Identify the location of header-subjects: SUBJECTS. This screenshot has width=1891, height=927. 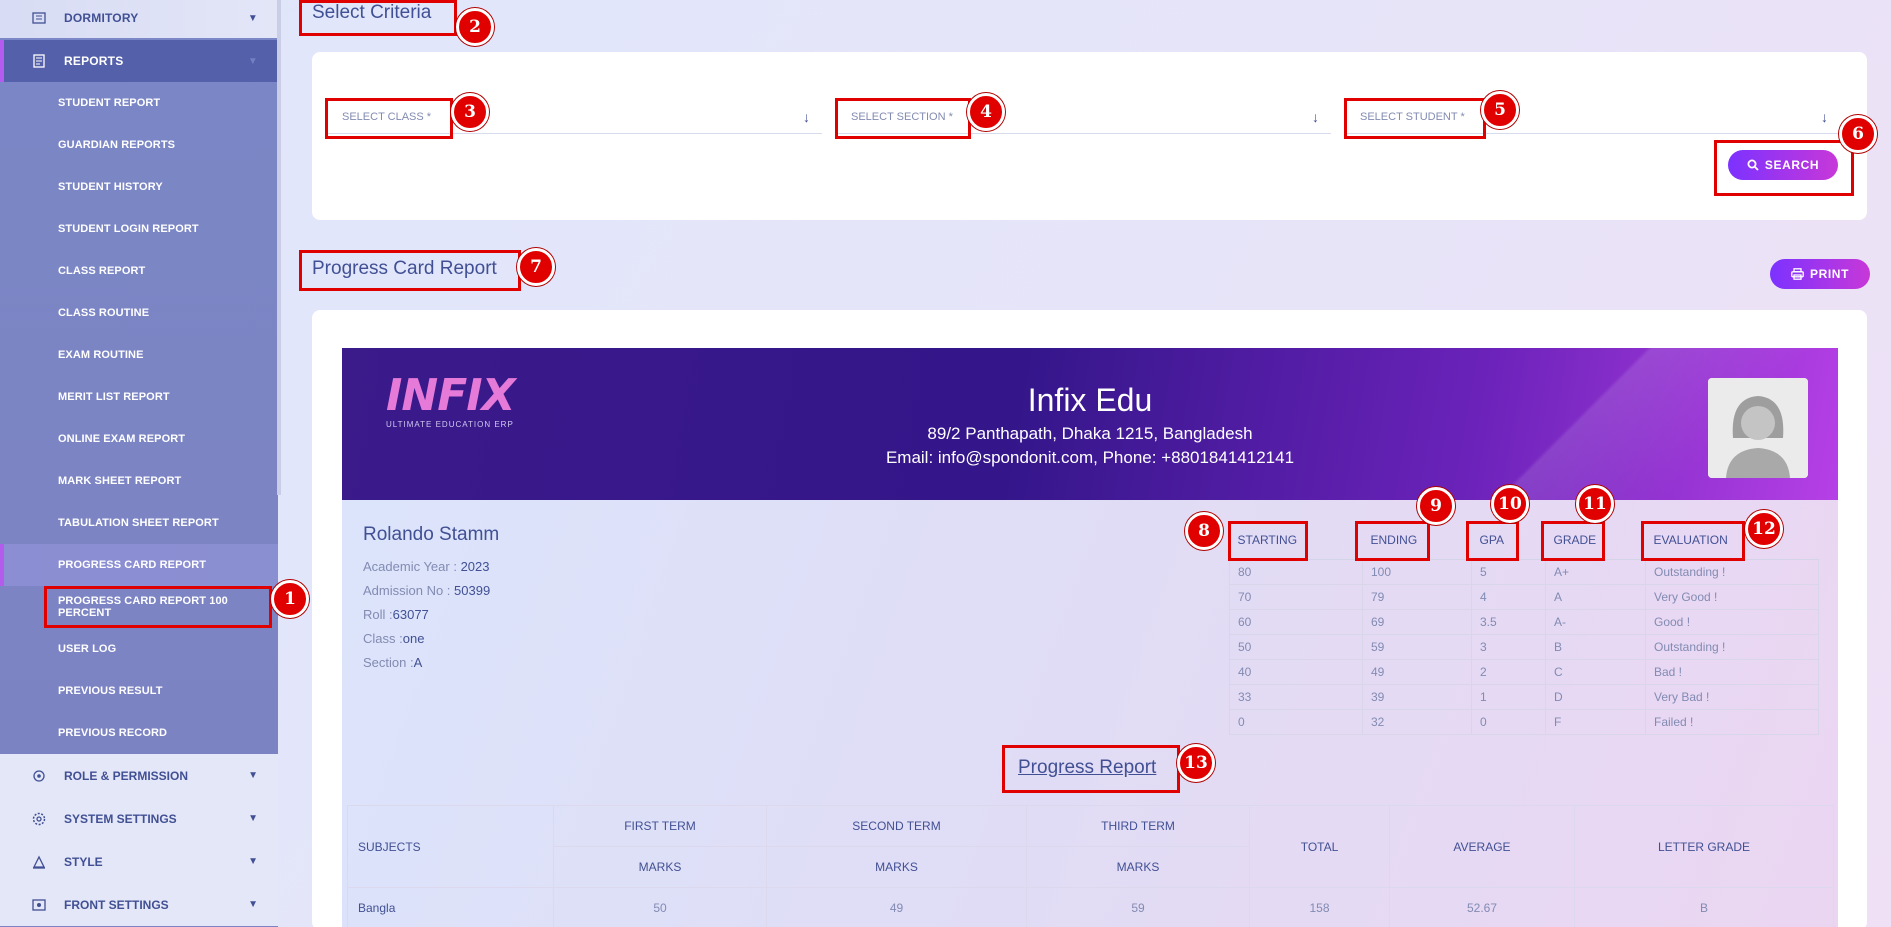
(450, 846).